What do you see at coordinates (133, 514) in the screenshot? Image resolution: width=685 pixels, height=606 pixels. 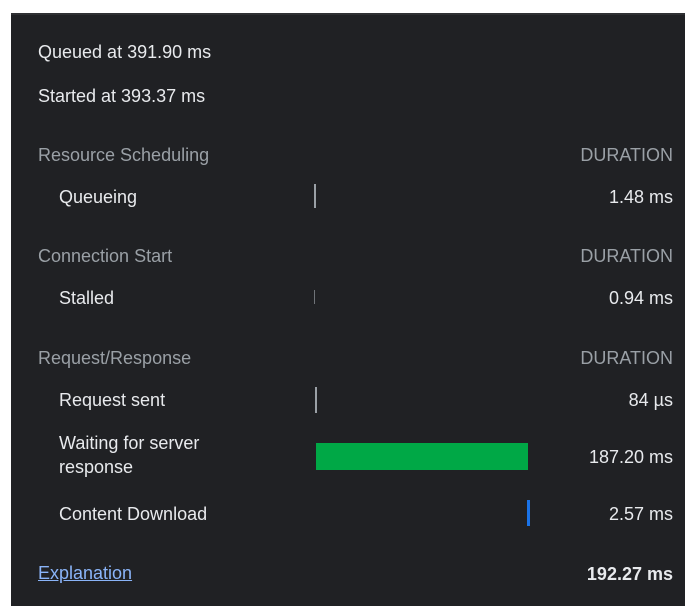 I see `row-label-content-download: Content Download` at bounding box center [133, 514].